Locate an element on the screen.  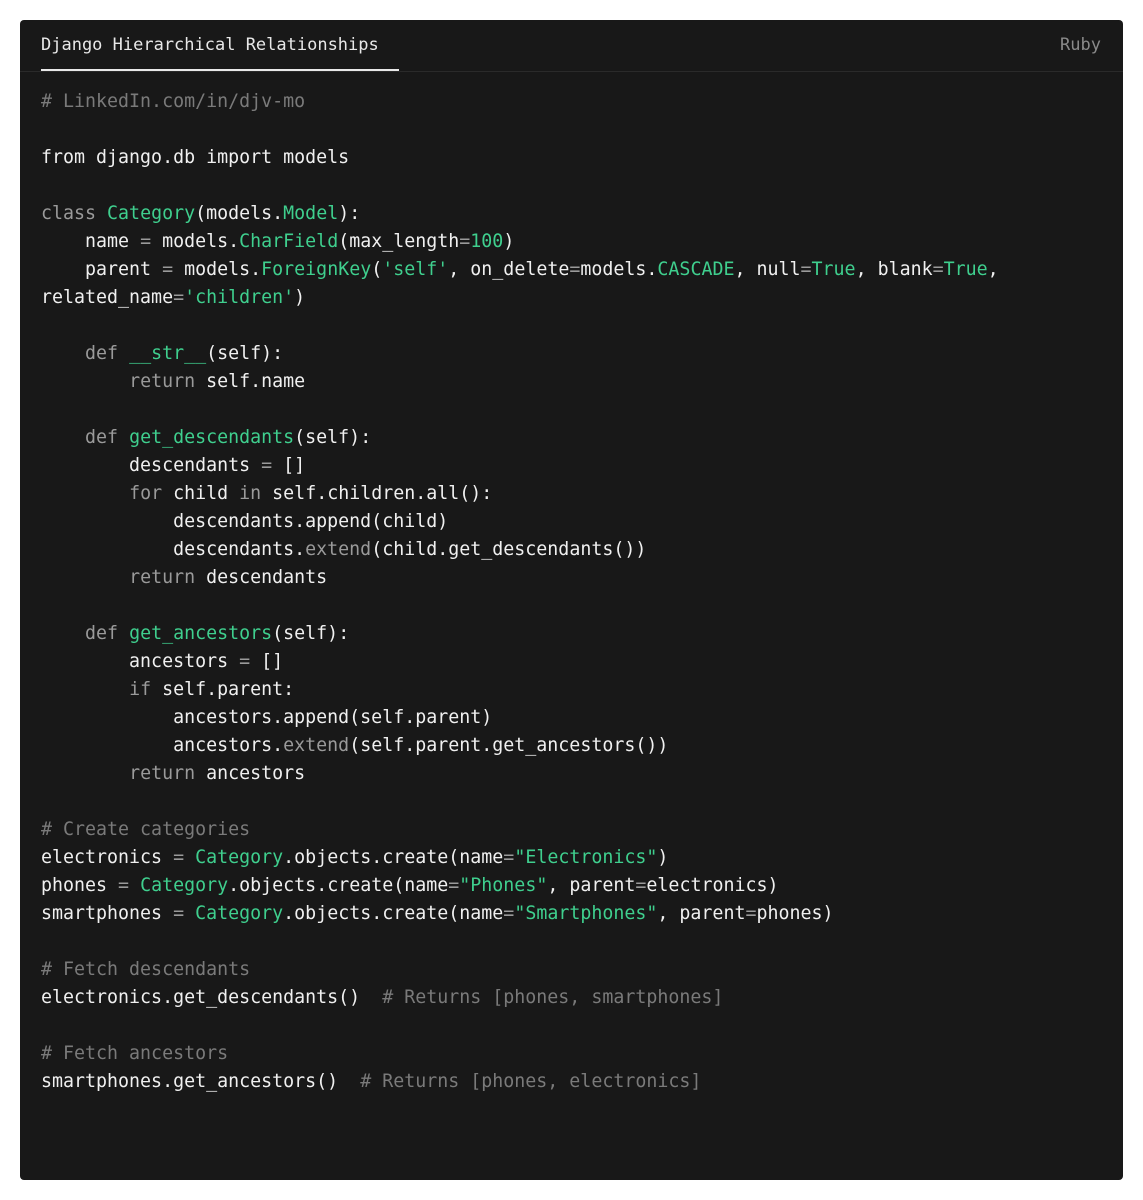
code-line: related_name='children') is located at coordinates (520, 298).